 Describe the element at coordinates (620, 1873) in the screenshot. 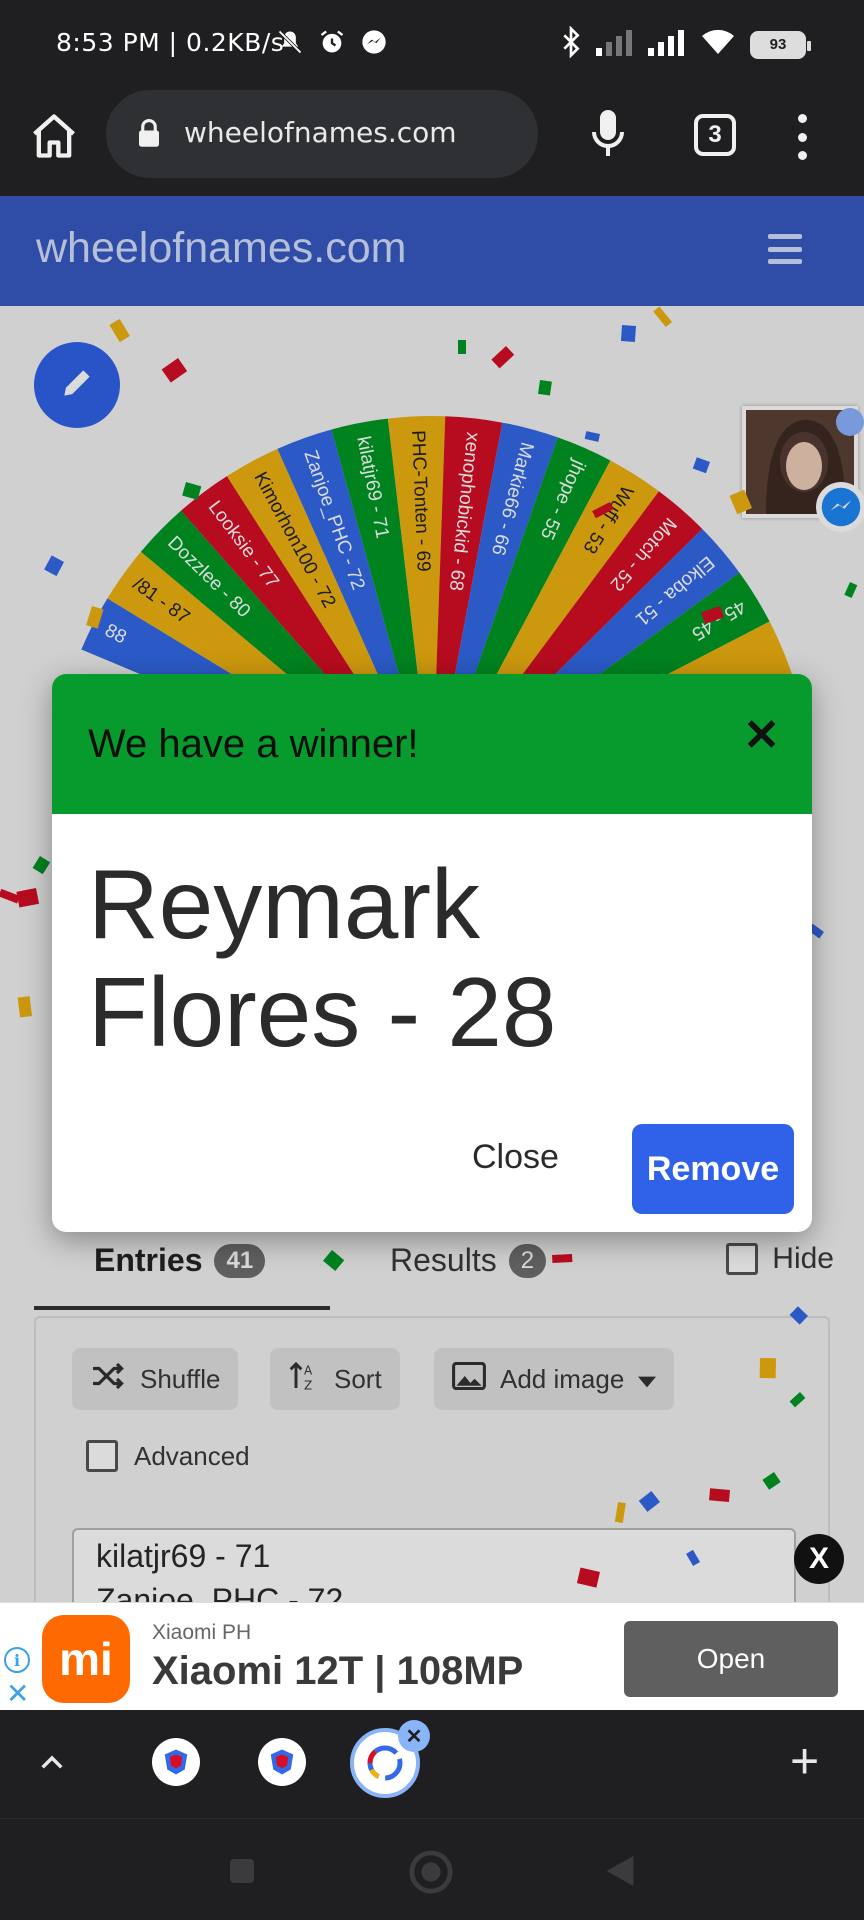

I see `back-nav-button` at that location.